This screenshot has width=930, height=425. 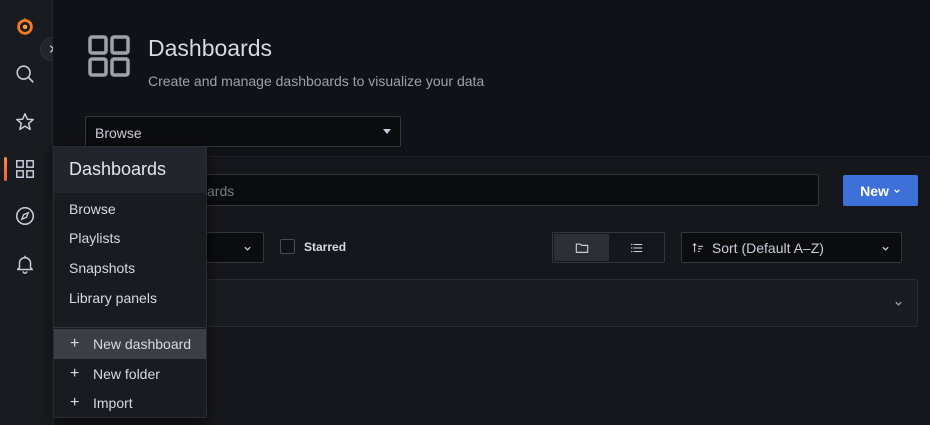 I want to click on new-button: New, so click(x=880, y=190).